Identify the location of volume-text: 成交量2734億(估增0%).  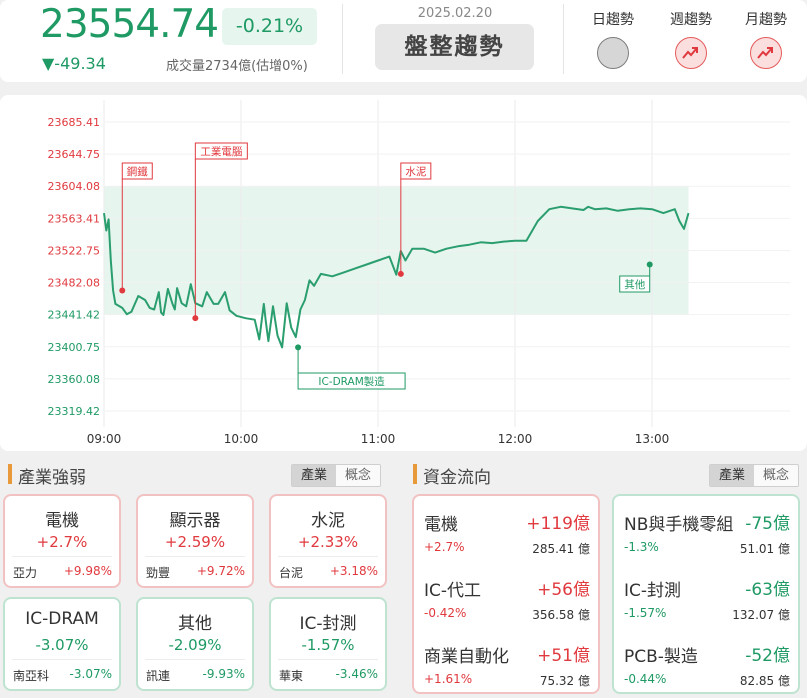
(237, 66).